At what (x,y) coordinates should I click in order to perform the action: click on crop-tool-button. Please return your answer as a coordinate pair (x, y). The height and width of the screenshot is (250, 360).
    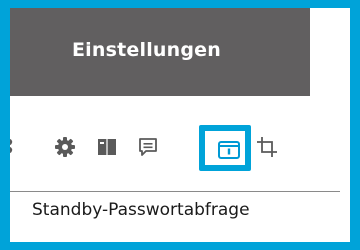
    Looking at the image, I should click on (267, 147).